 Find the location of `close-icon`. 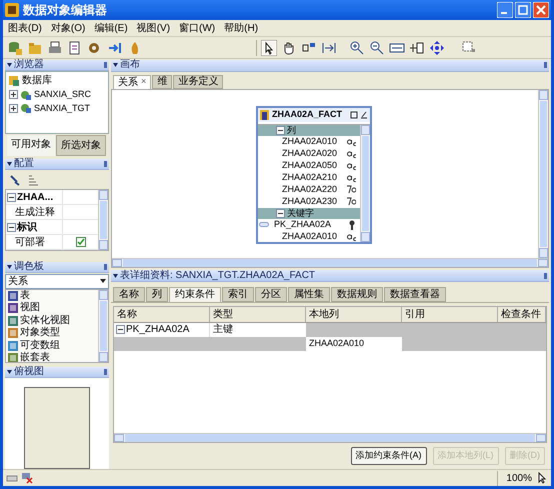

close-icon is located at coordinates (541, 10).